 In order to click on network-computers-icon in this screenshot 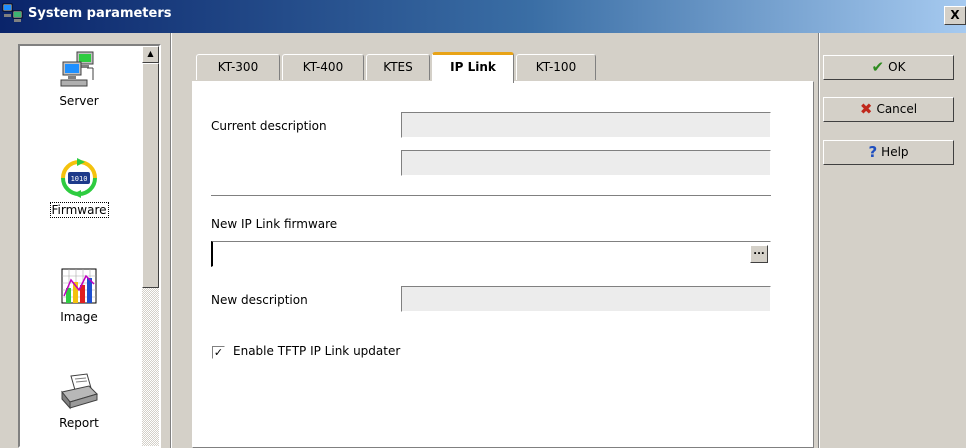, I will do `click(12, 12)`.